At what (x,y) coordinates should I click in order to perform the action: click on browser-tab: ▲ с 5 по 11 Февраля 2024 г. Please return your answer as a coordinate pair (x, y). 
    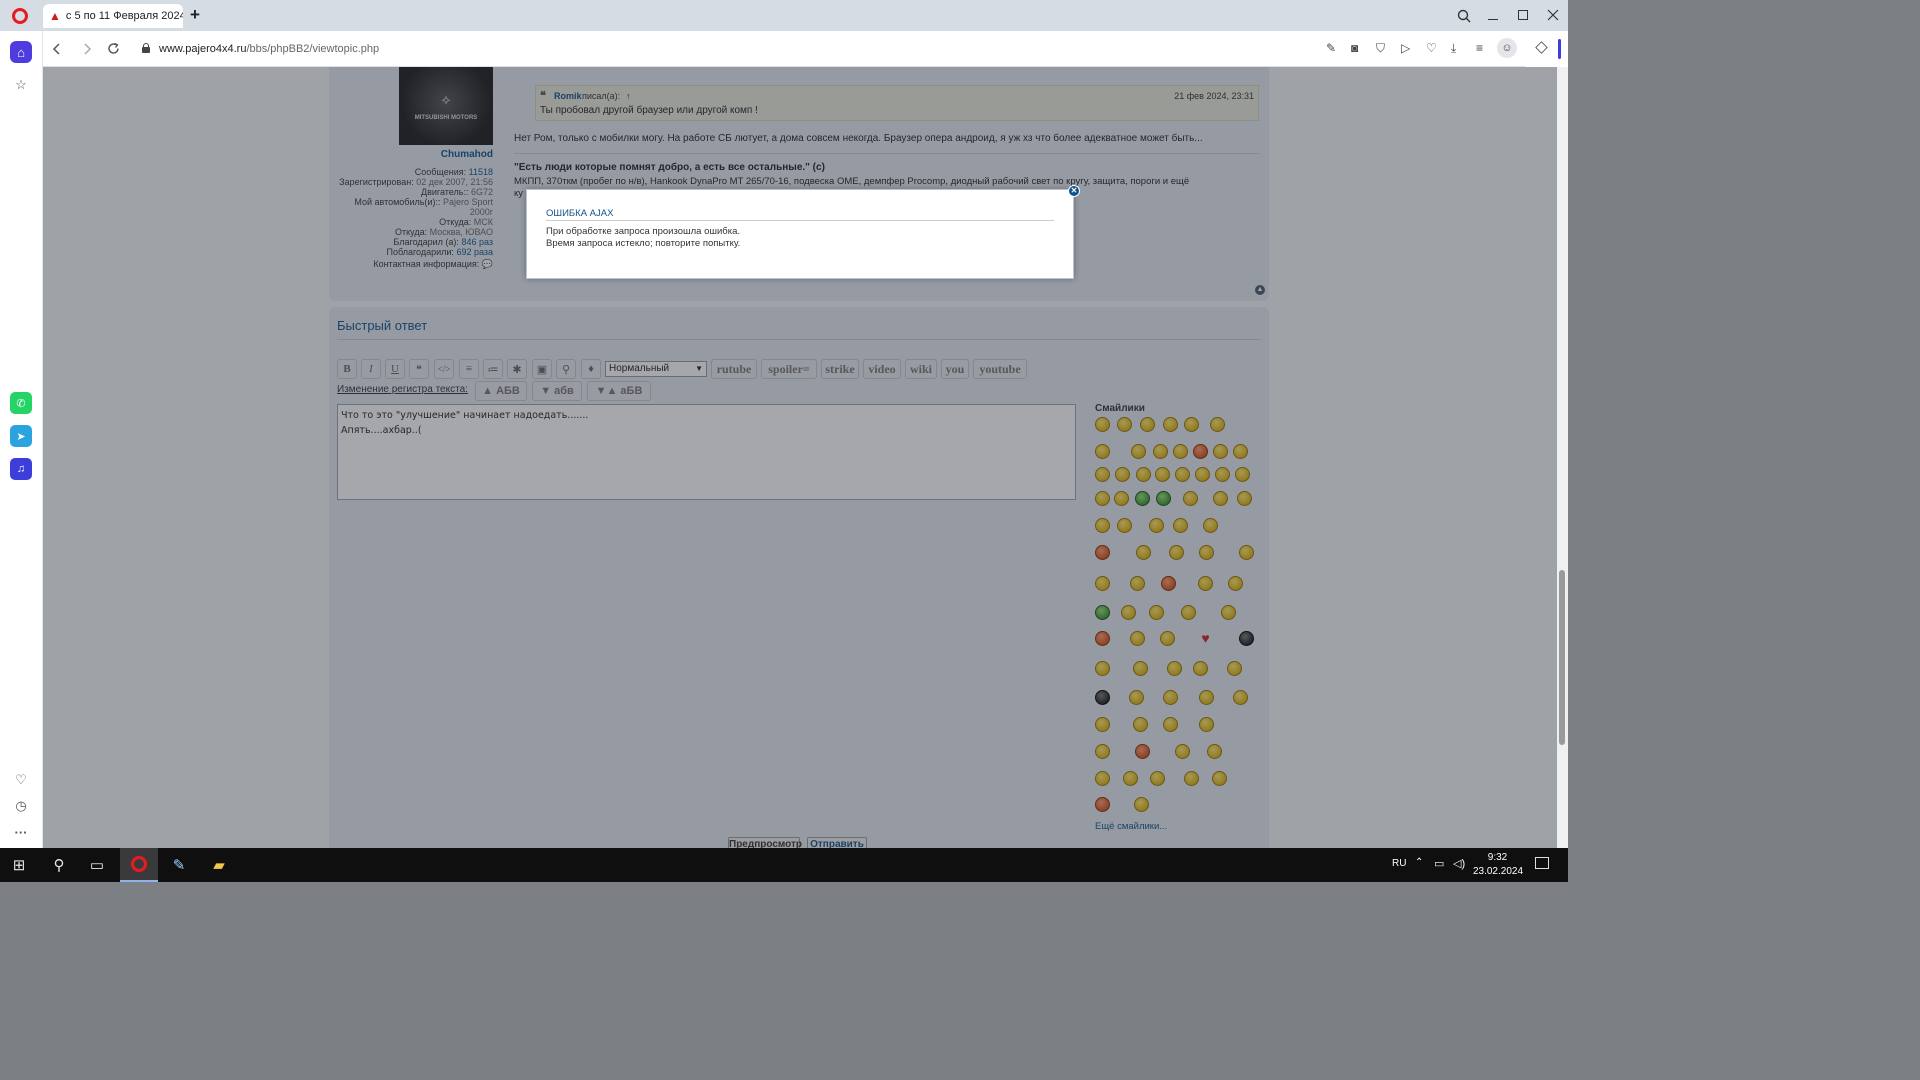
    Looking at the image, I should click on (113, 16).